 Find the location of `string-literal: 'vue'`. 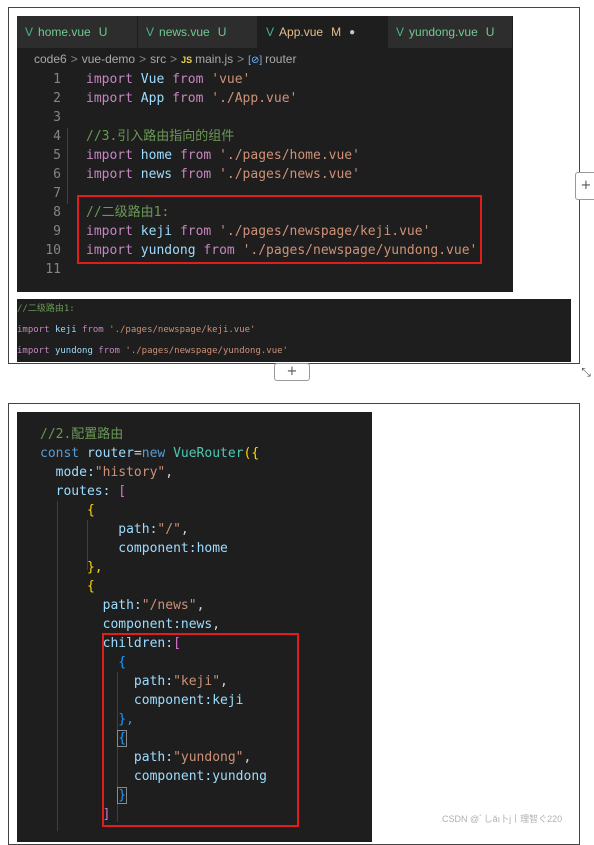

string-literal: 'vue' is located at coordinates (231, 79).